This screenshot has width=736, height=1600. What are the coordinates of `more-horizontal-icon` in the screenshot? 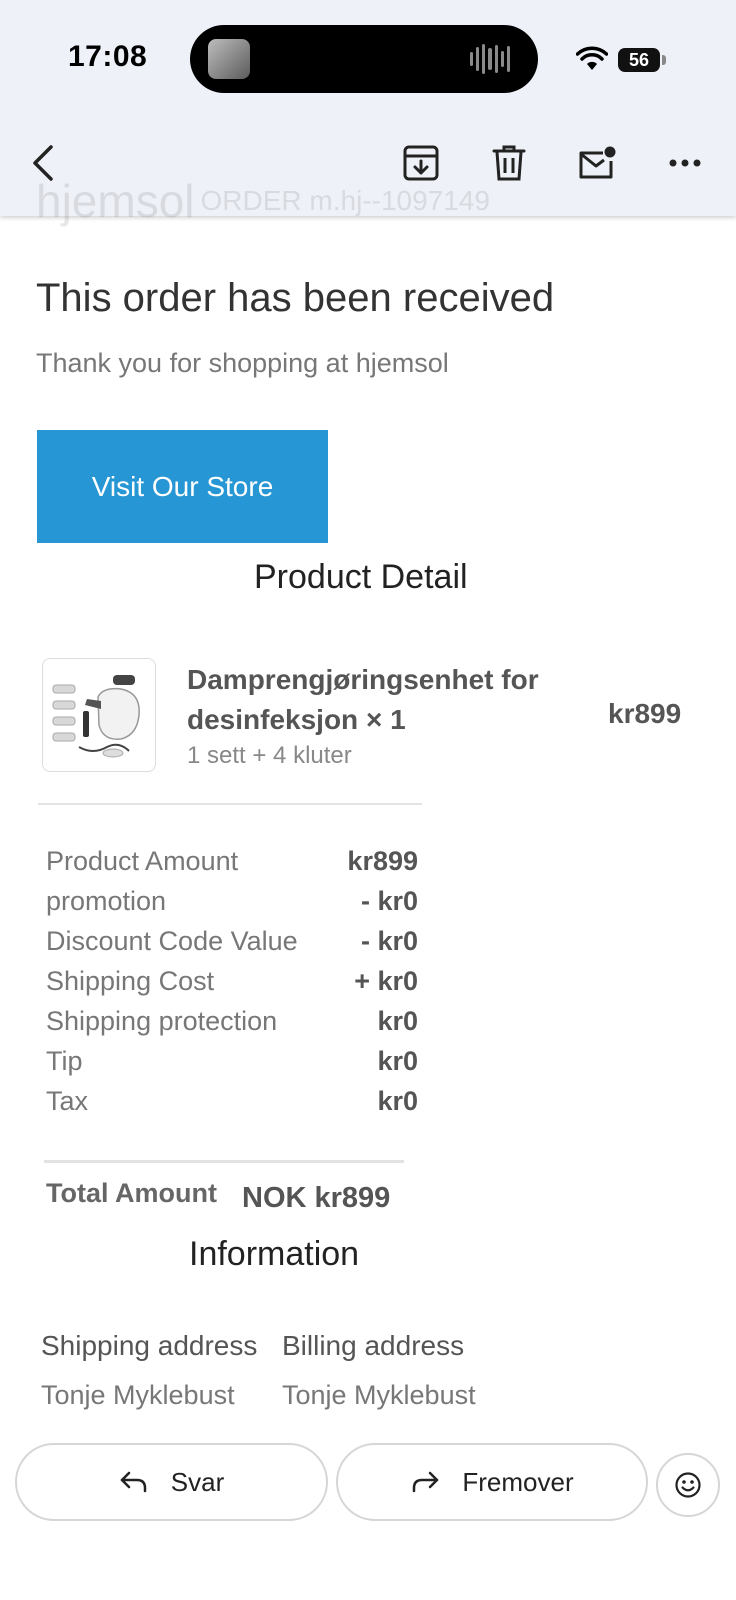 It's located at (685, 163).